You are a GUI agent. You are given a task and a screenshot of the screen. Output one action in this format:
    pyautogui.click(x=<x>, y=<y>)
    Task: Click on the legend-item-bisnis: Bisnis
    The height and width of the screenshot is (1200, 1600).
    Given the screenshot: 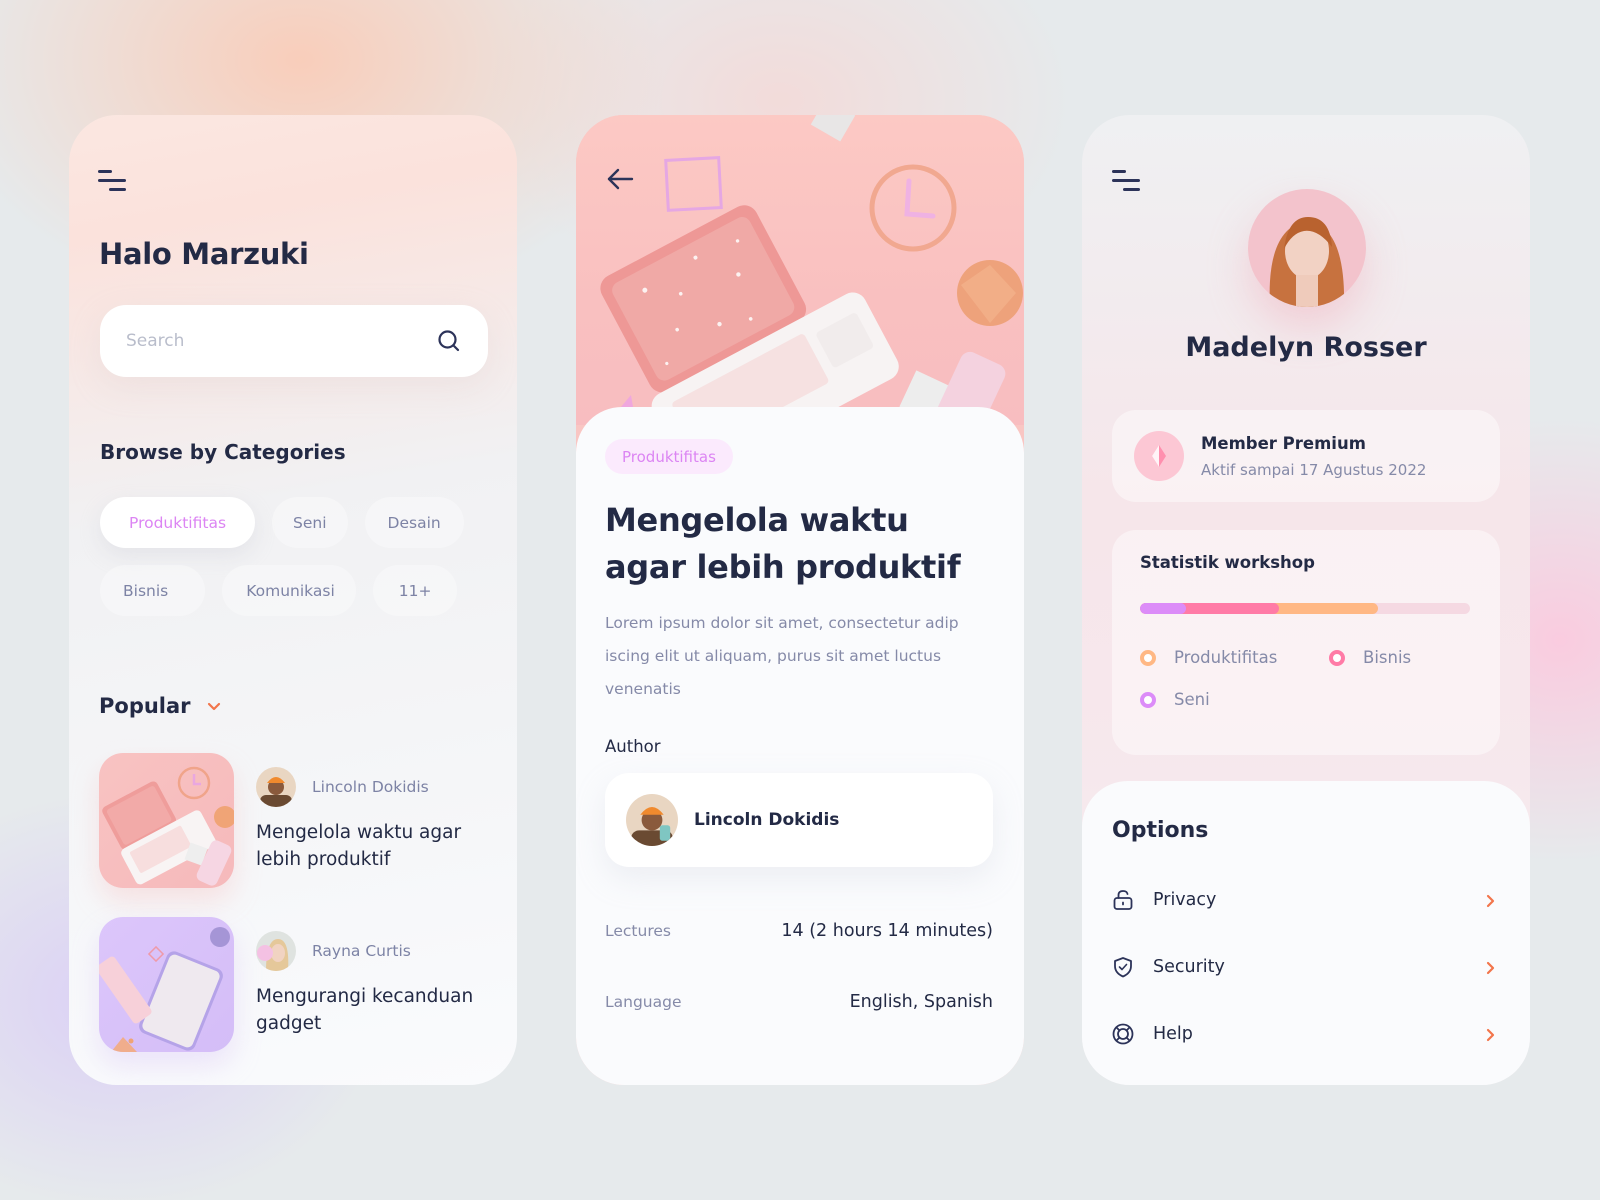 What is the action you would take?
    pyautogui.click(x=1404, y=657)
    